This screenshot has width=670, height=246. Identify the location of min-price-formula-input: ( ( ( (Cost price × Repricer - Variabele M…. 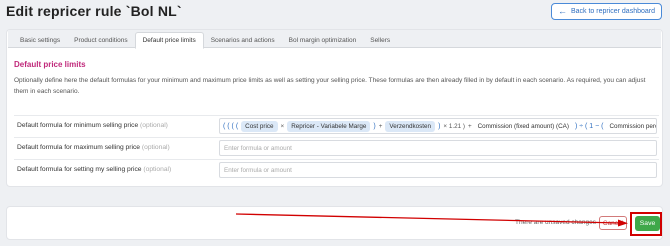
(438, 126).